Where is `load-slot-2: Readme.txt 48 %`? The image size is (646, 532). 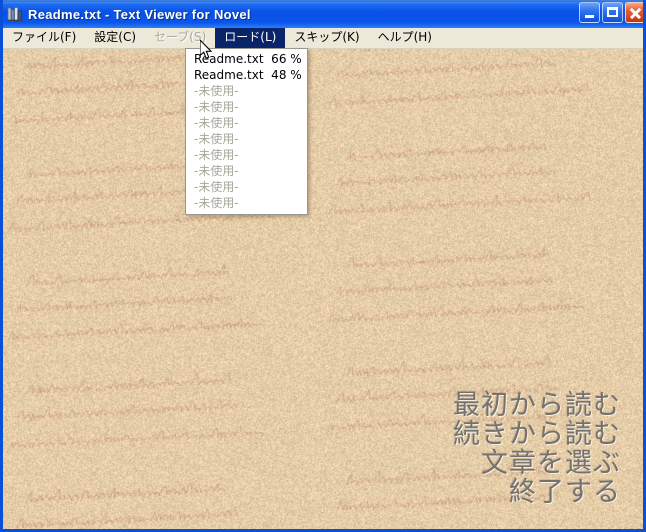
load-slot-2: Readme.txt 48 % is located at coordinates (246, 75).